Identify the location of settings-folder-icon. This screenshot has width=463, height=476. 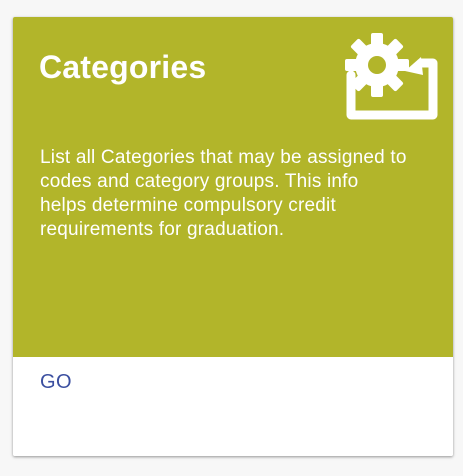
(391, 76).